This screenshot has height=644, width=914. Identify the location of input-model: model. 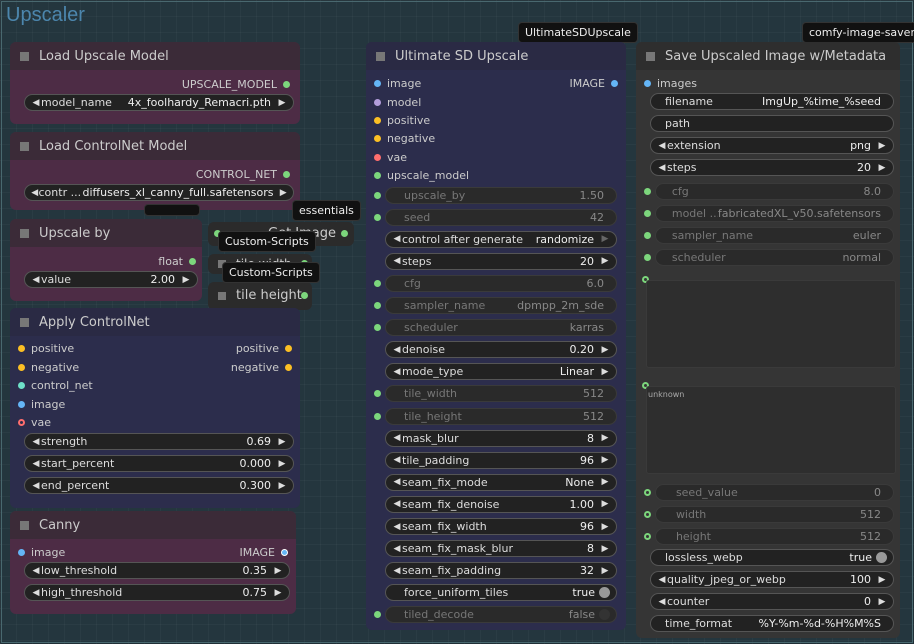
(394, 102).